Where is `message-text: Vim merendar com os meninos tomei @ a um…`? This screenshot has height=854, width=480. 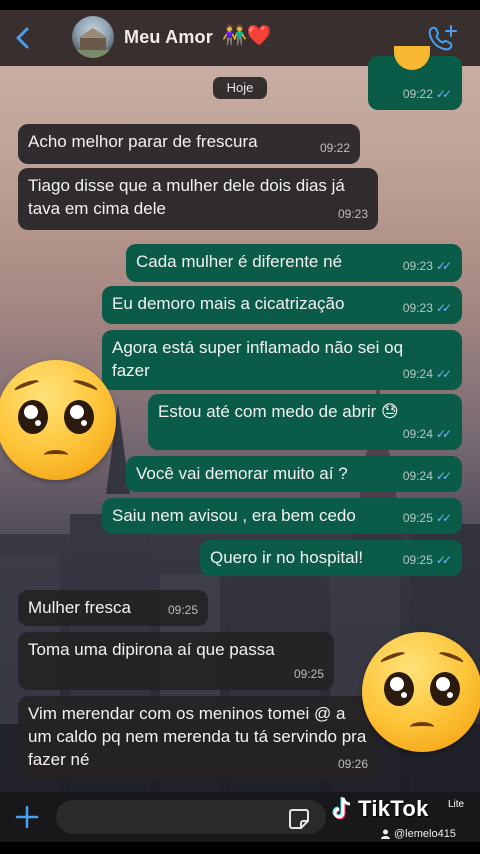 message-text: Vim merendar com os meninos tomei @ a um… is located at coordinates (197, 736).